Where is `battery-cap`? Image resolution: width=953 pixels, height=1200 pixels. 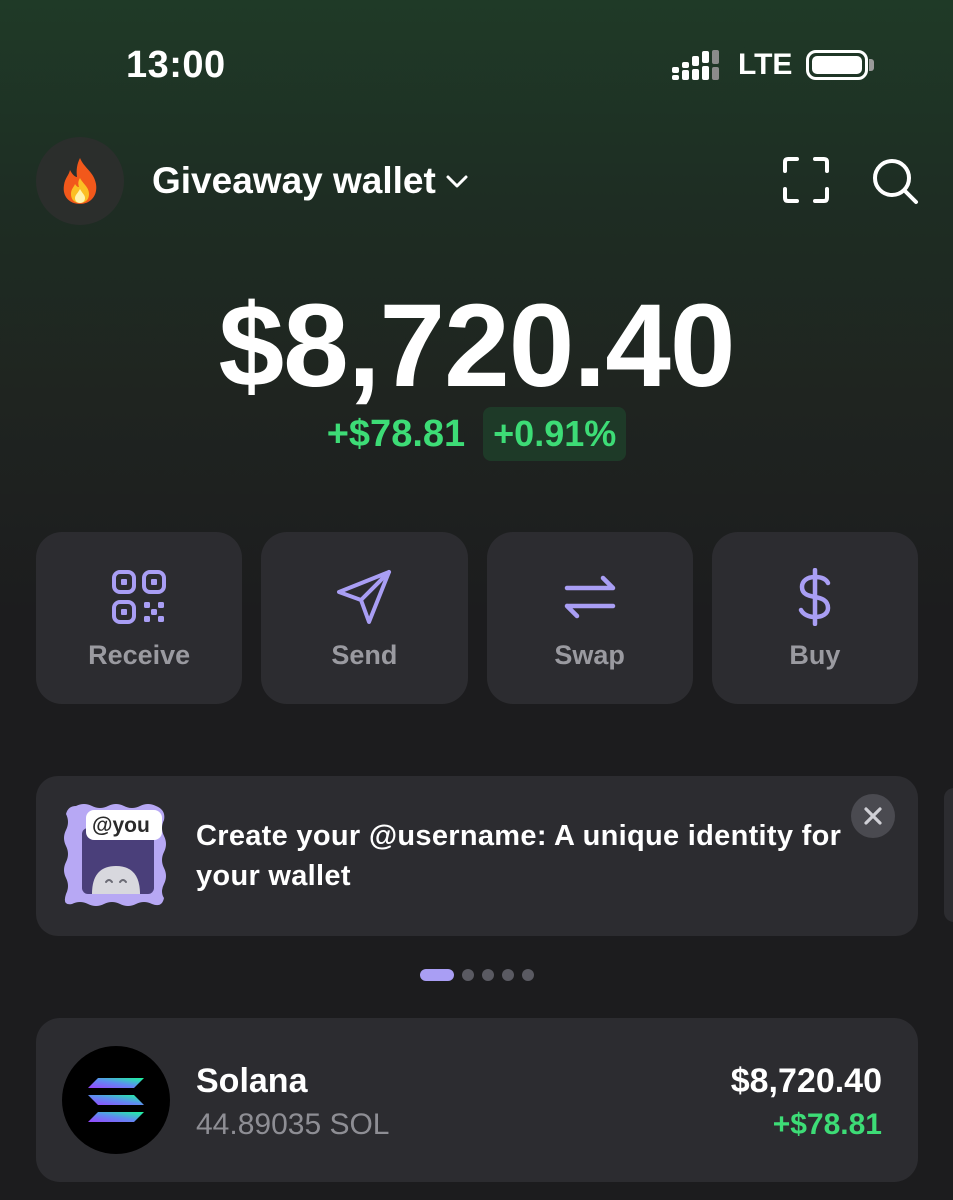 battery-cap is located at coordinates (871, 65).